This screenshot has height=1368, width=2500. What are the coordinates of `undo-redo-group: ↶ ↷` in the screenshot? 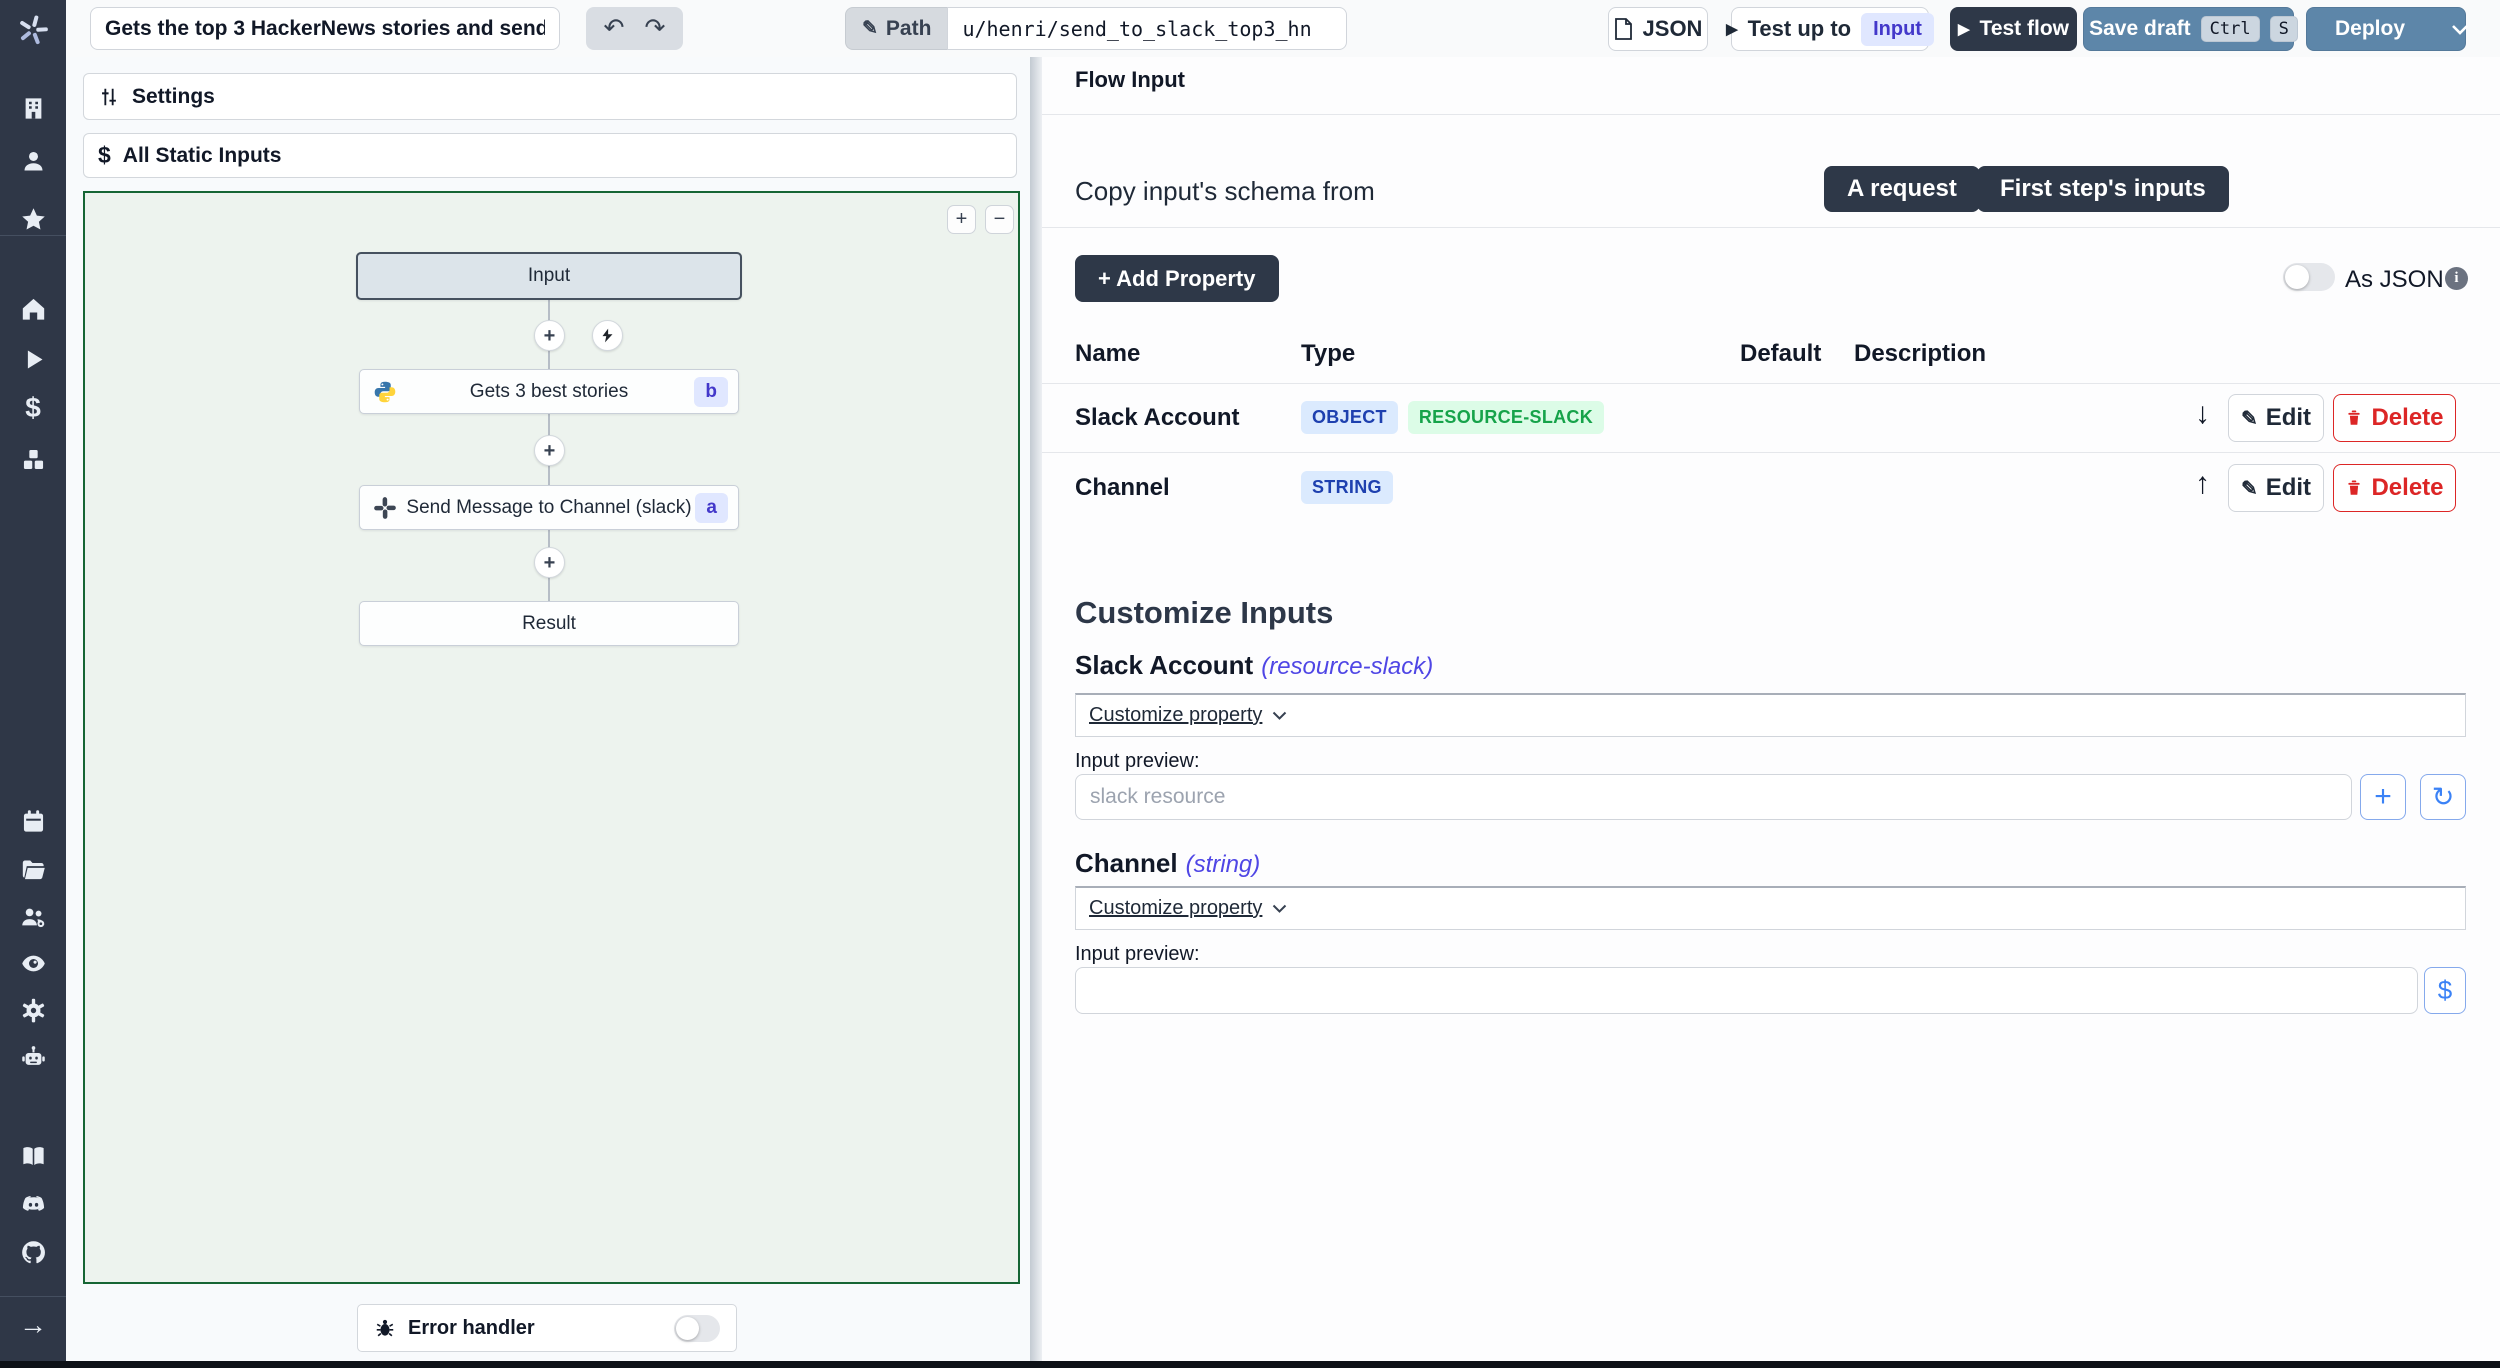 It's located at (634, 28).